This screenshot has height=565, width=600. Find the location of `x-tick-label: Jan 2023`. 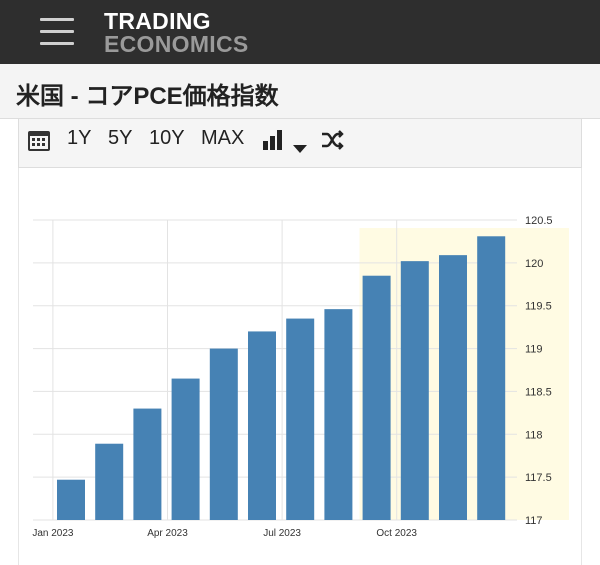

x-tick-label: Jan 2023 is located at coordinates (53, 533).